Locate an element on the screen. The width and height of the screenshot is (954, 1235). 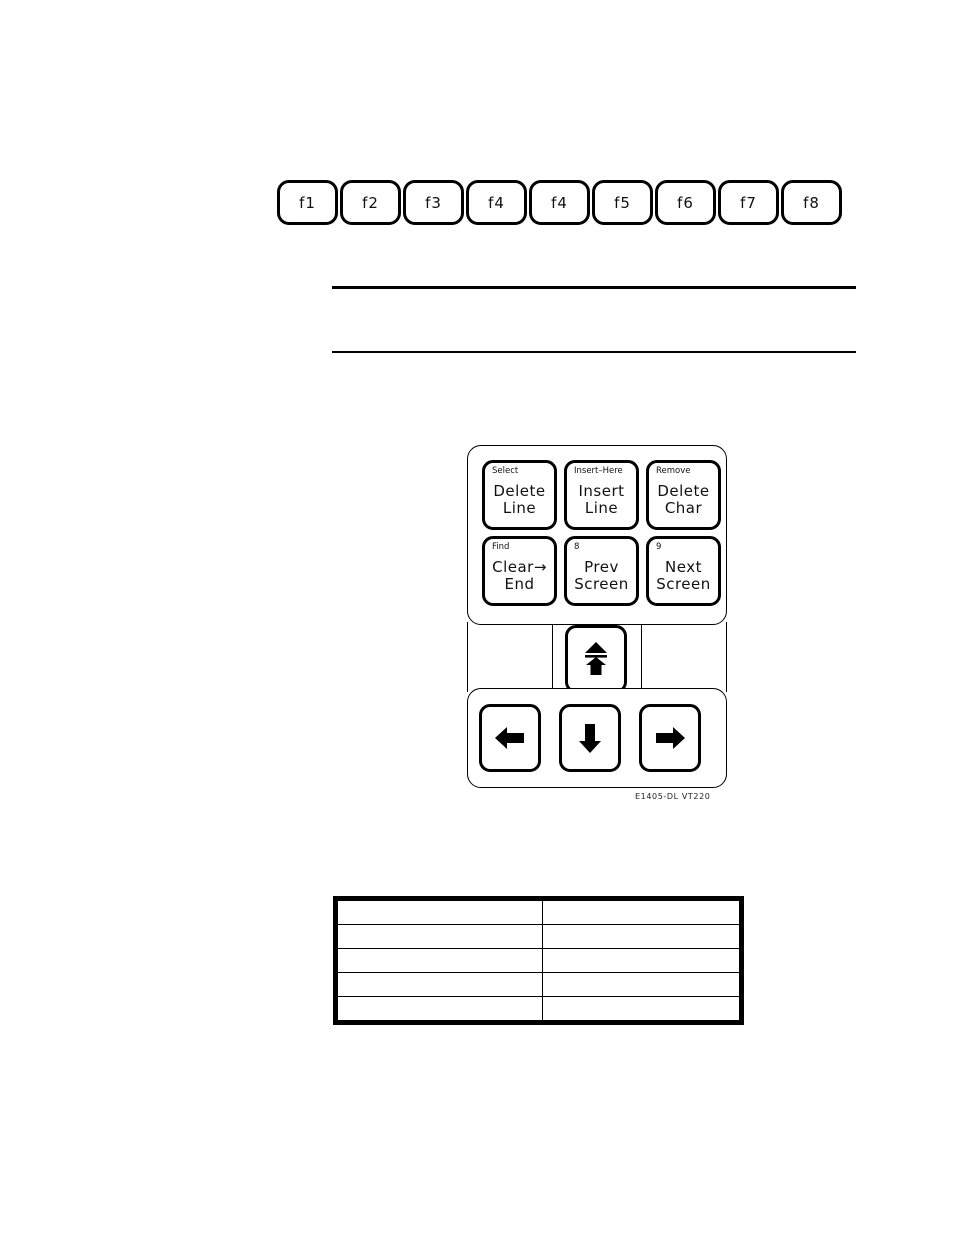
key-legend: Find is located at coordinates (501, 547).